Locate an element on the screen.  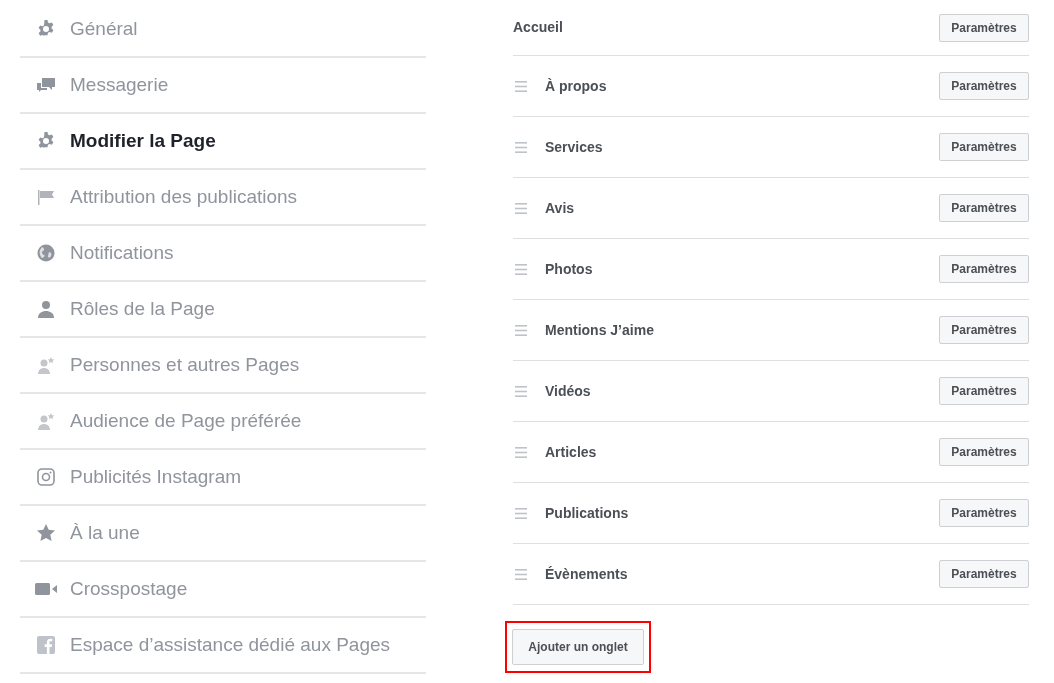
facebook-logo-icon is located at coordinates (46, 645).